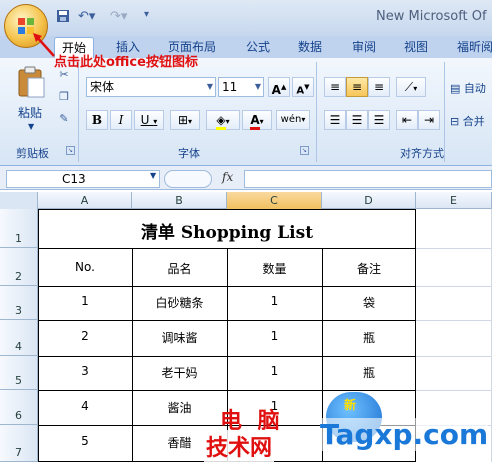 The width and height of the screenshot is (492, 462). I want to click on merge-center-button: ⊟ 合并, so click(467, 121).